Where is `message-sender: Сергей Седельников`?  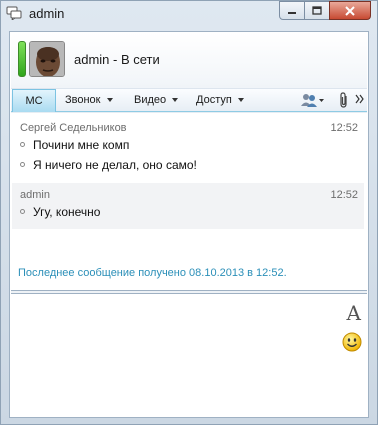
message-sender: Сергей Седельников is located at coordinates (73, 128).